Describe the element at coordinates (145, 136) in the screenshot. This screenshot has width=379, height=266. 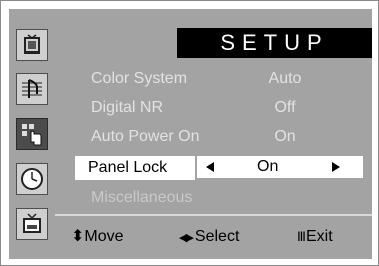
I see `menu-item-label: Auto Power On` at that location.